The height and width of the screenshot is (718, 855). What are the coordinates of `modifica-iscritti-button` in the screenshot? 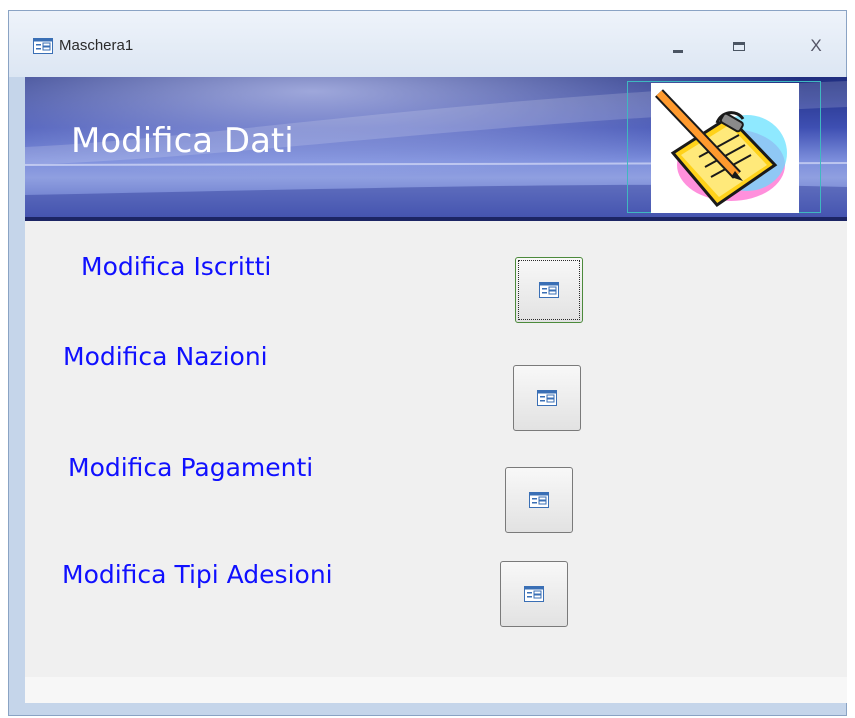 It's located at (549, 290).